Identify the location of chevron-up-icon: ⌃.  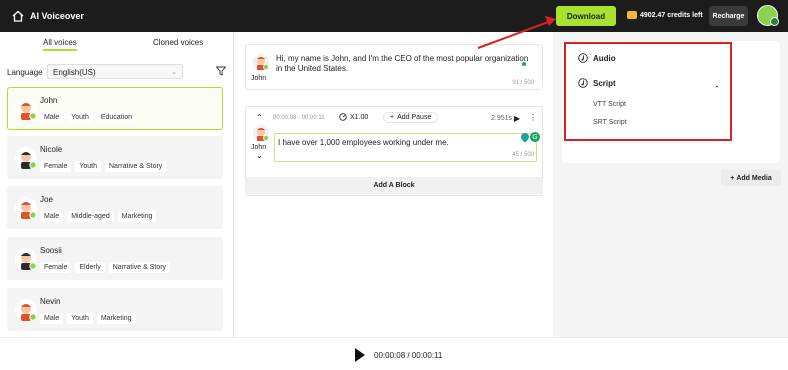
(717, 89).